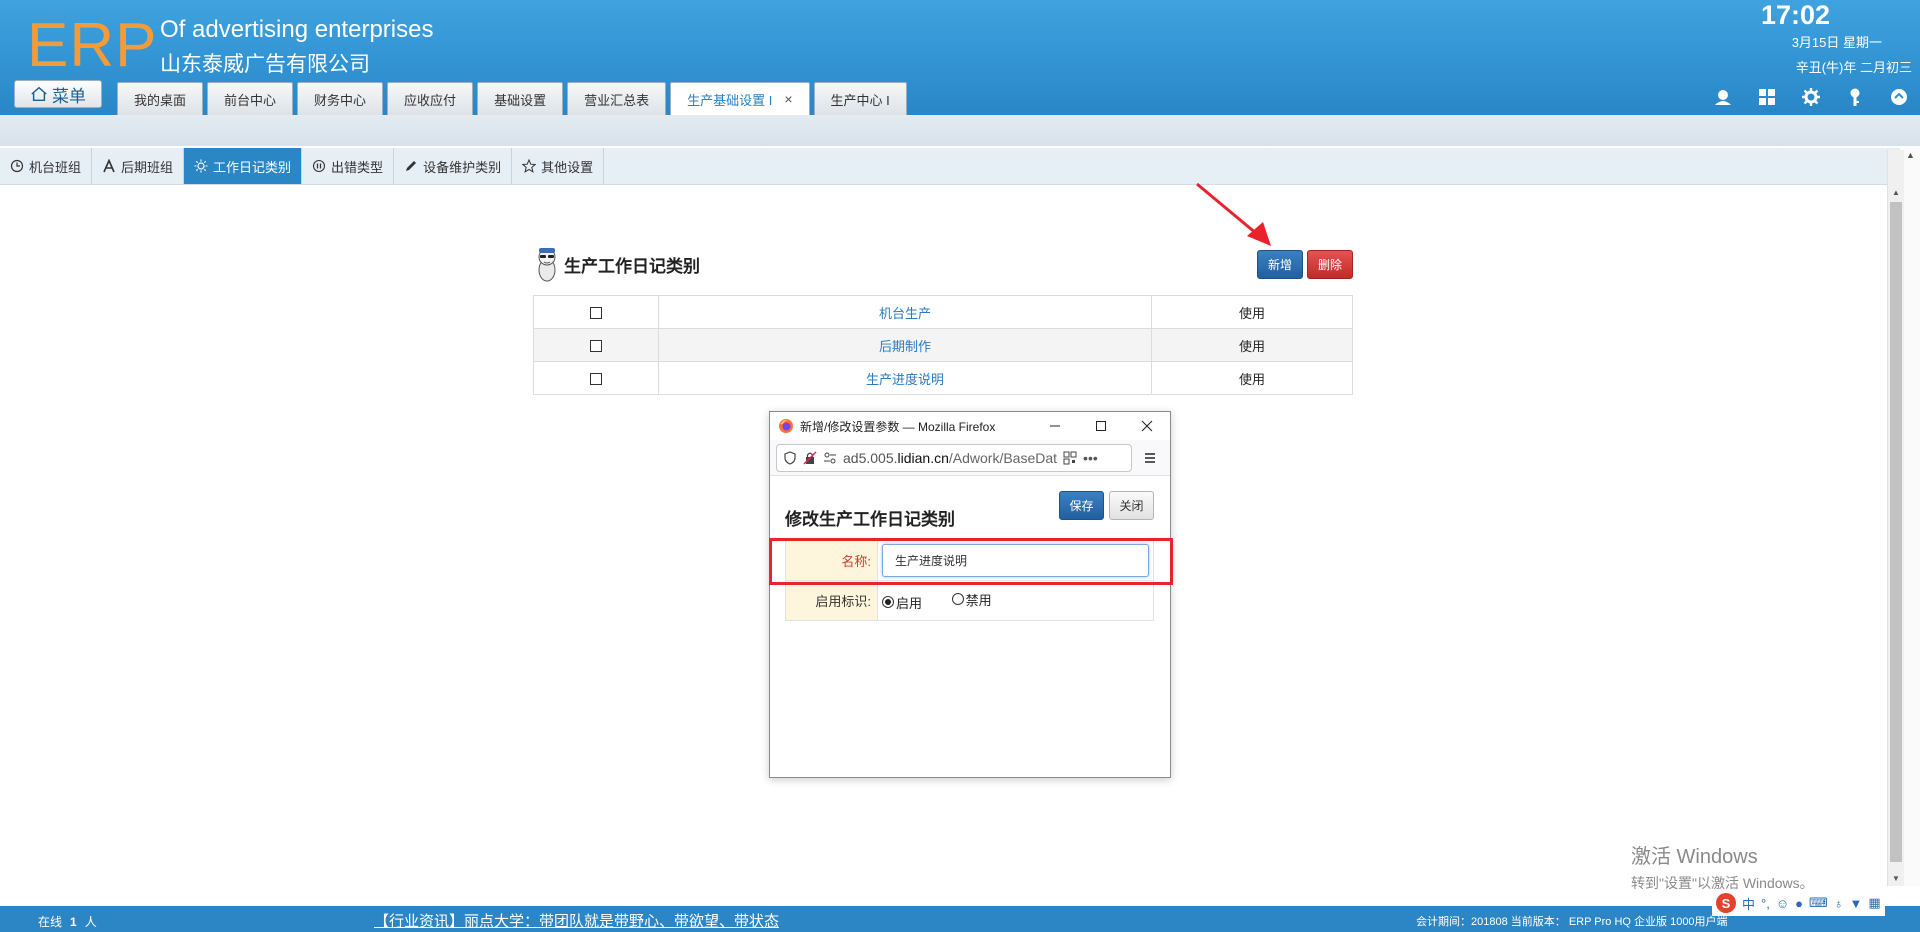 The width and height of the screenshot is (1920, 932). What do you see at coordinates (252, 167) in the screenshot?
I see `subtab-label: 工作日记类别` at bounding box center [252, 167].